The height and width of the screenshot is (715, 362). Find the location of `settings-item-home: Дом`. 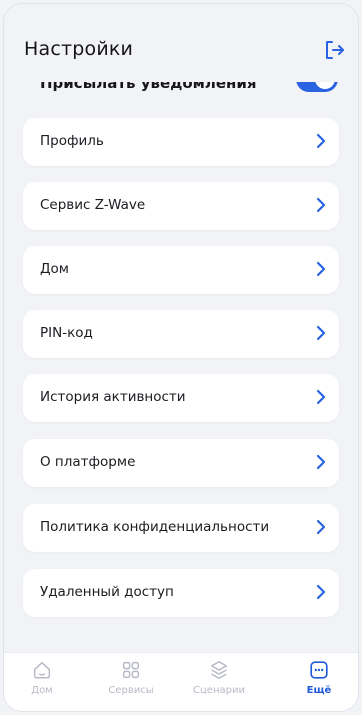

settings-item-home: Дом is located at coordinates (181, 270).